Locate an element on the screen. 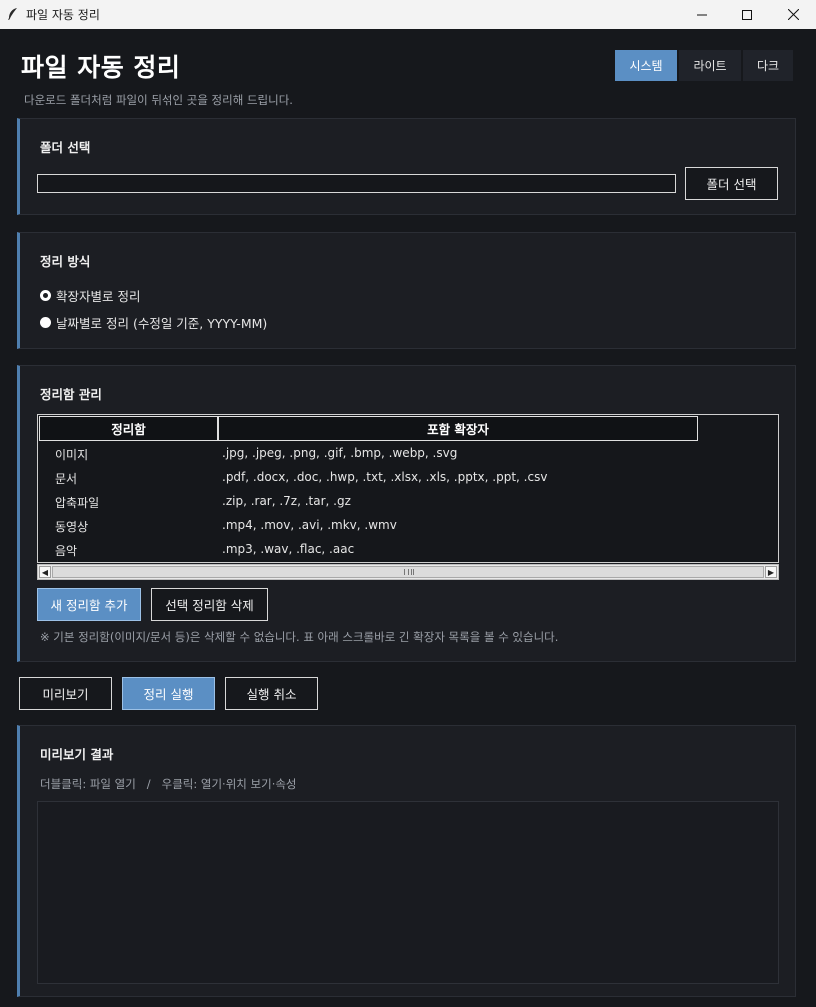 The height and width of the screenshot is (1007, 816). undo-button: 실행 취소 is located at coordinates (271, 693).